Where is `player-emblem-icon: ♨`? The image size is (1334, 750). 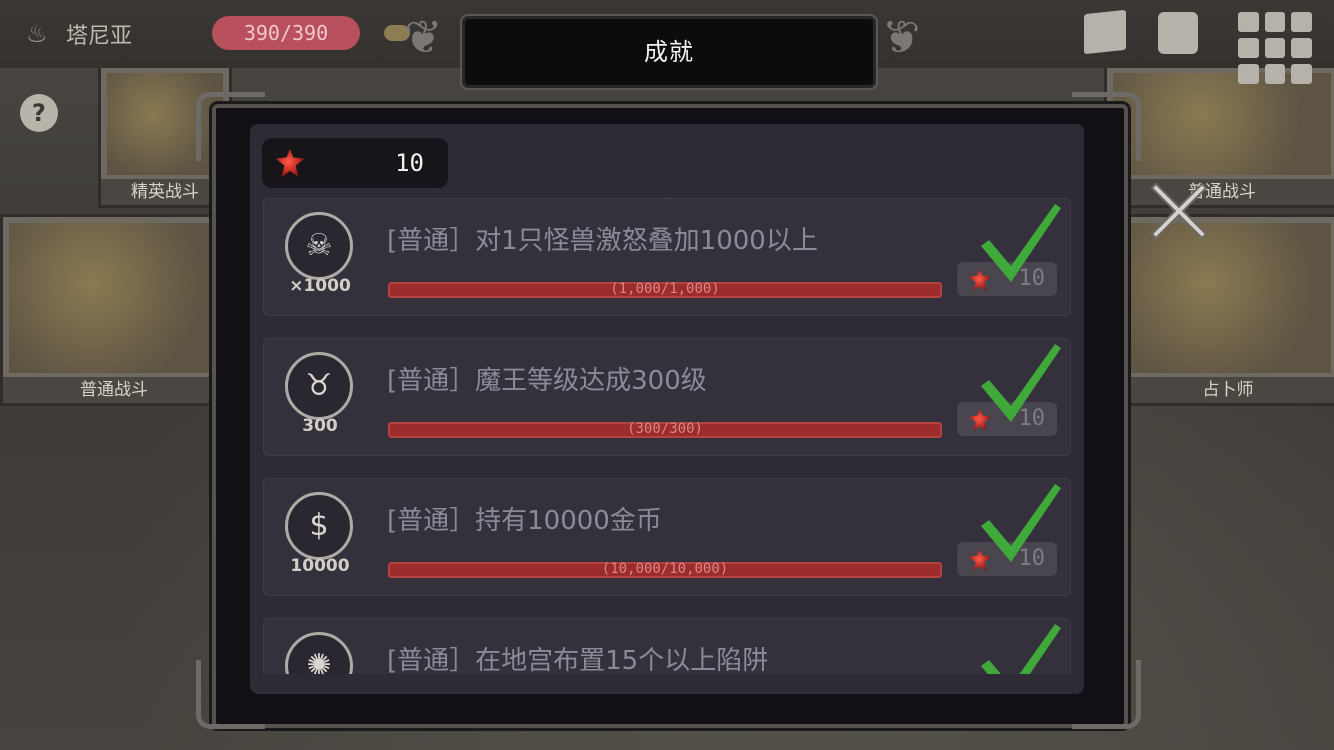 player-emblem-icon: ♨ is located at coordinates (37, 34).